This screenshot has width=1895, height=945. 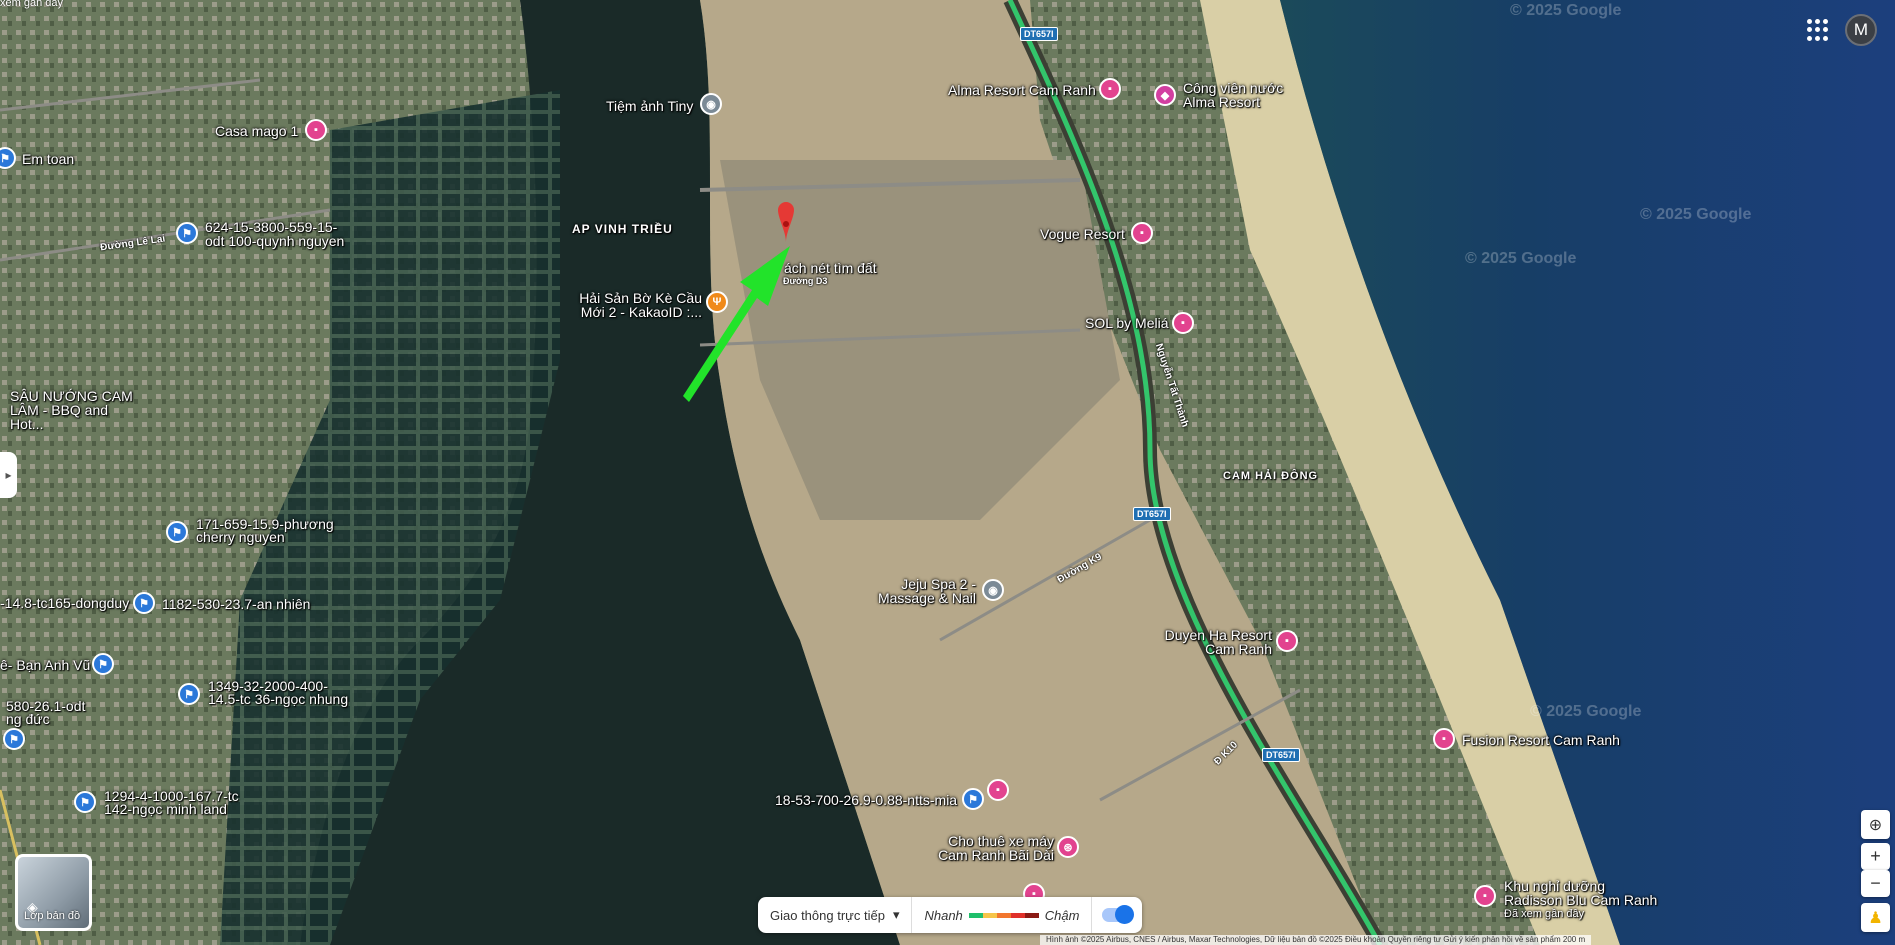 I want to click on place-label: Alma Resort Cam Ranh, so click(x=1022, y=90).